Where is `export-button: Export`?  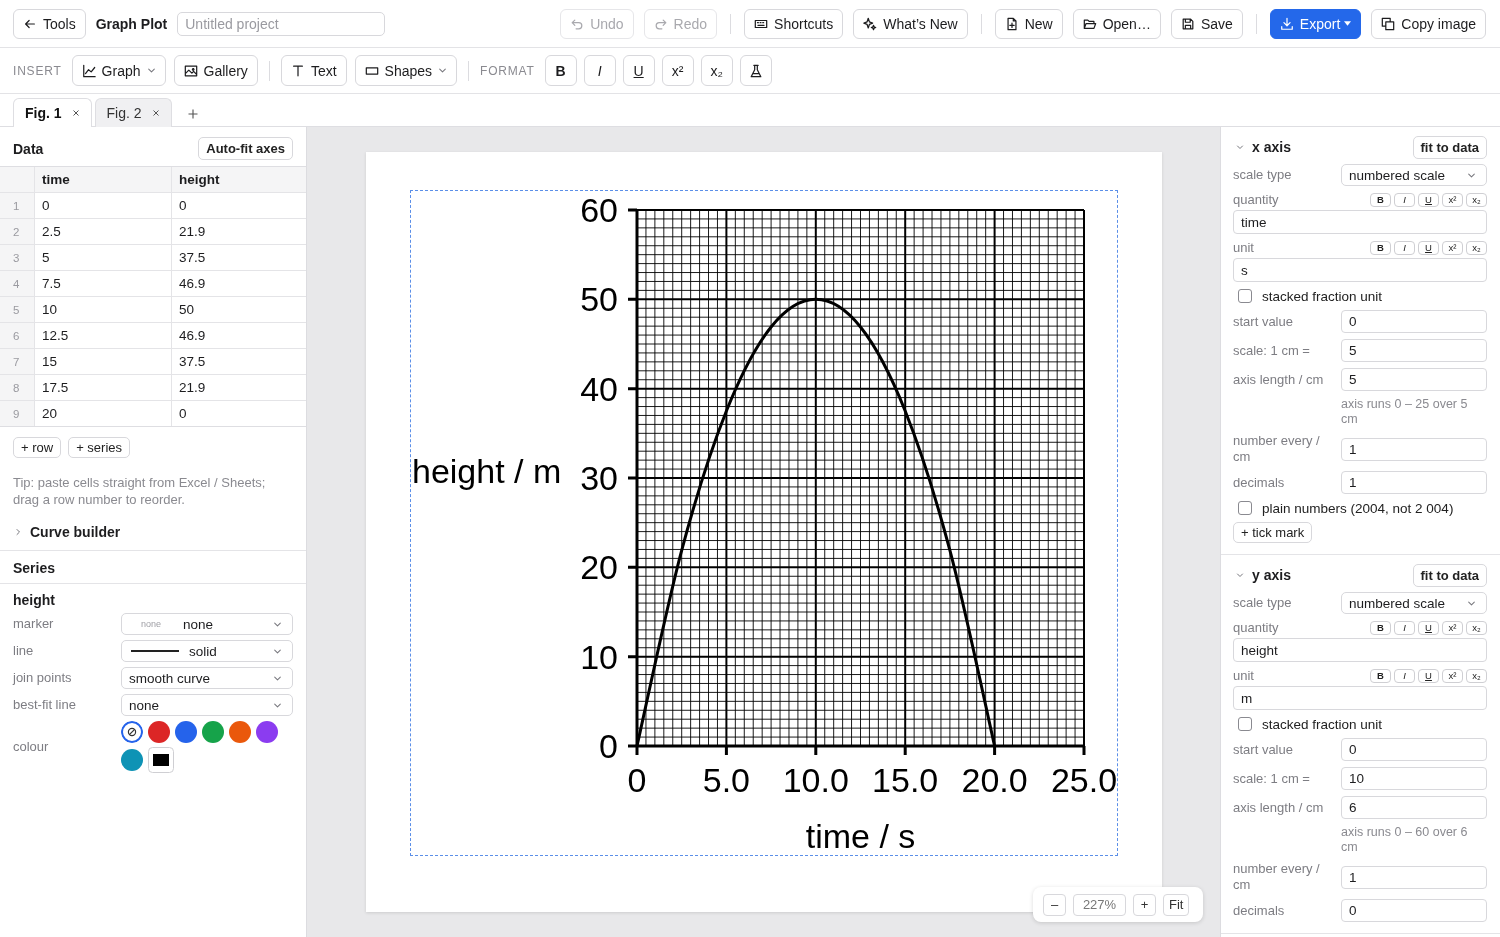 export-button: Export is located at coordinates (1315, 23).